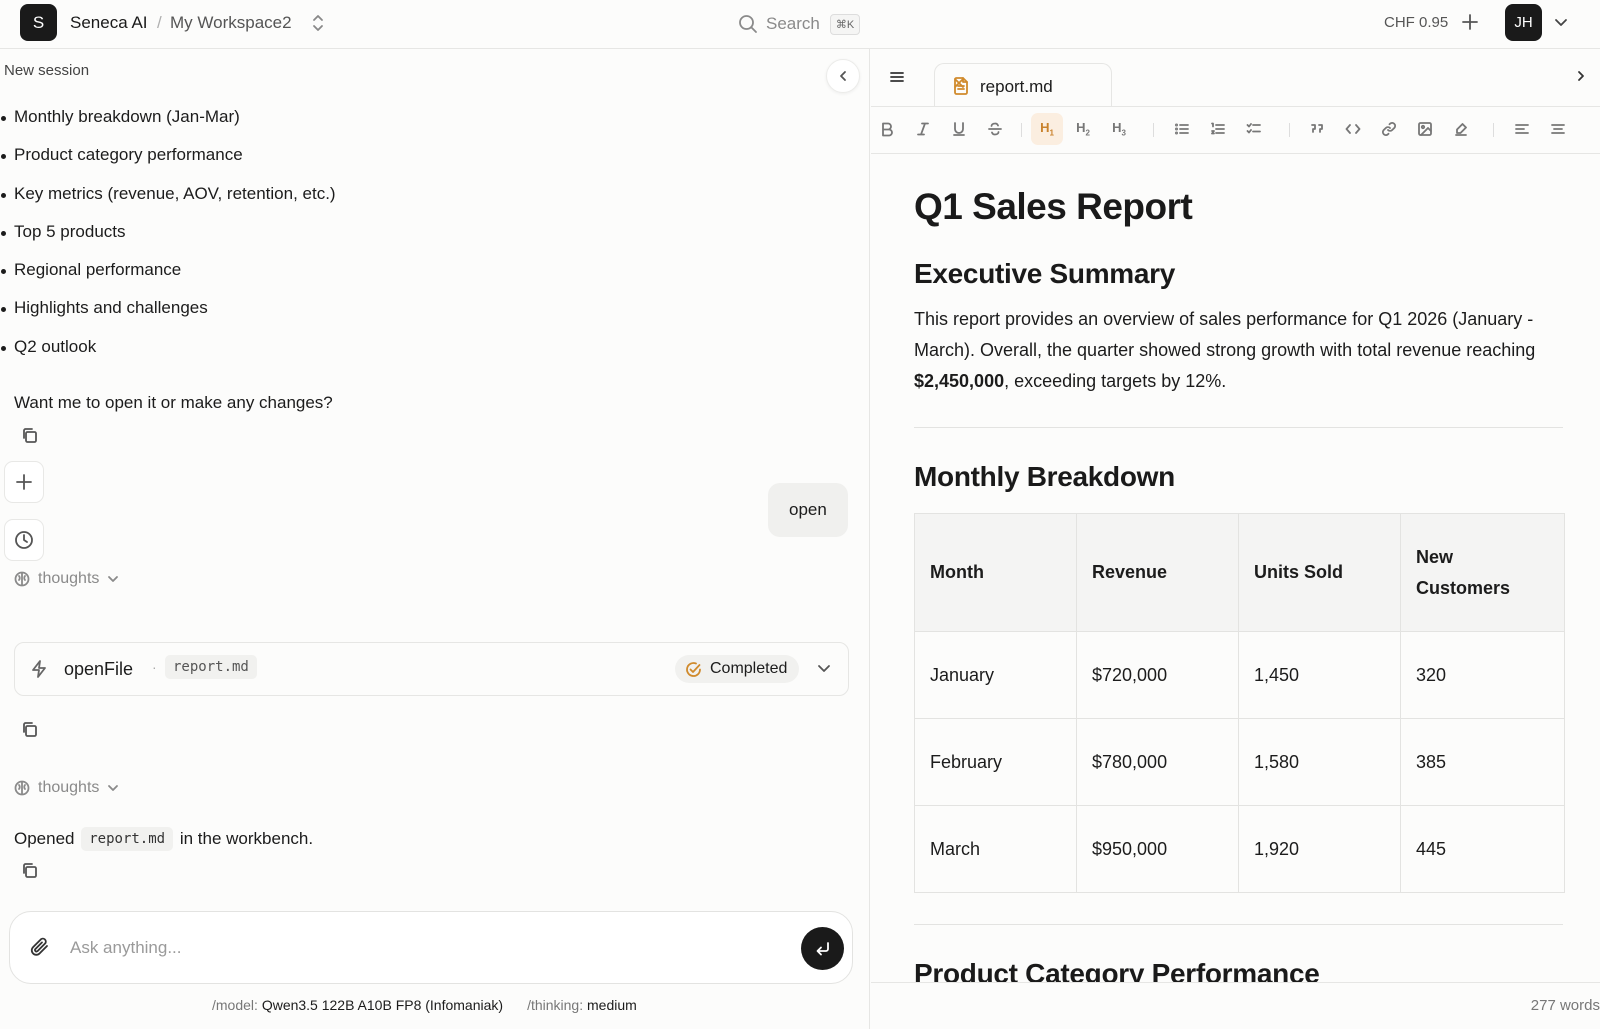 Image resolution: width=1600 pixels, height=1029 pixels. I want to click on underline-button, so click(959, 129).